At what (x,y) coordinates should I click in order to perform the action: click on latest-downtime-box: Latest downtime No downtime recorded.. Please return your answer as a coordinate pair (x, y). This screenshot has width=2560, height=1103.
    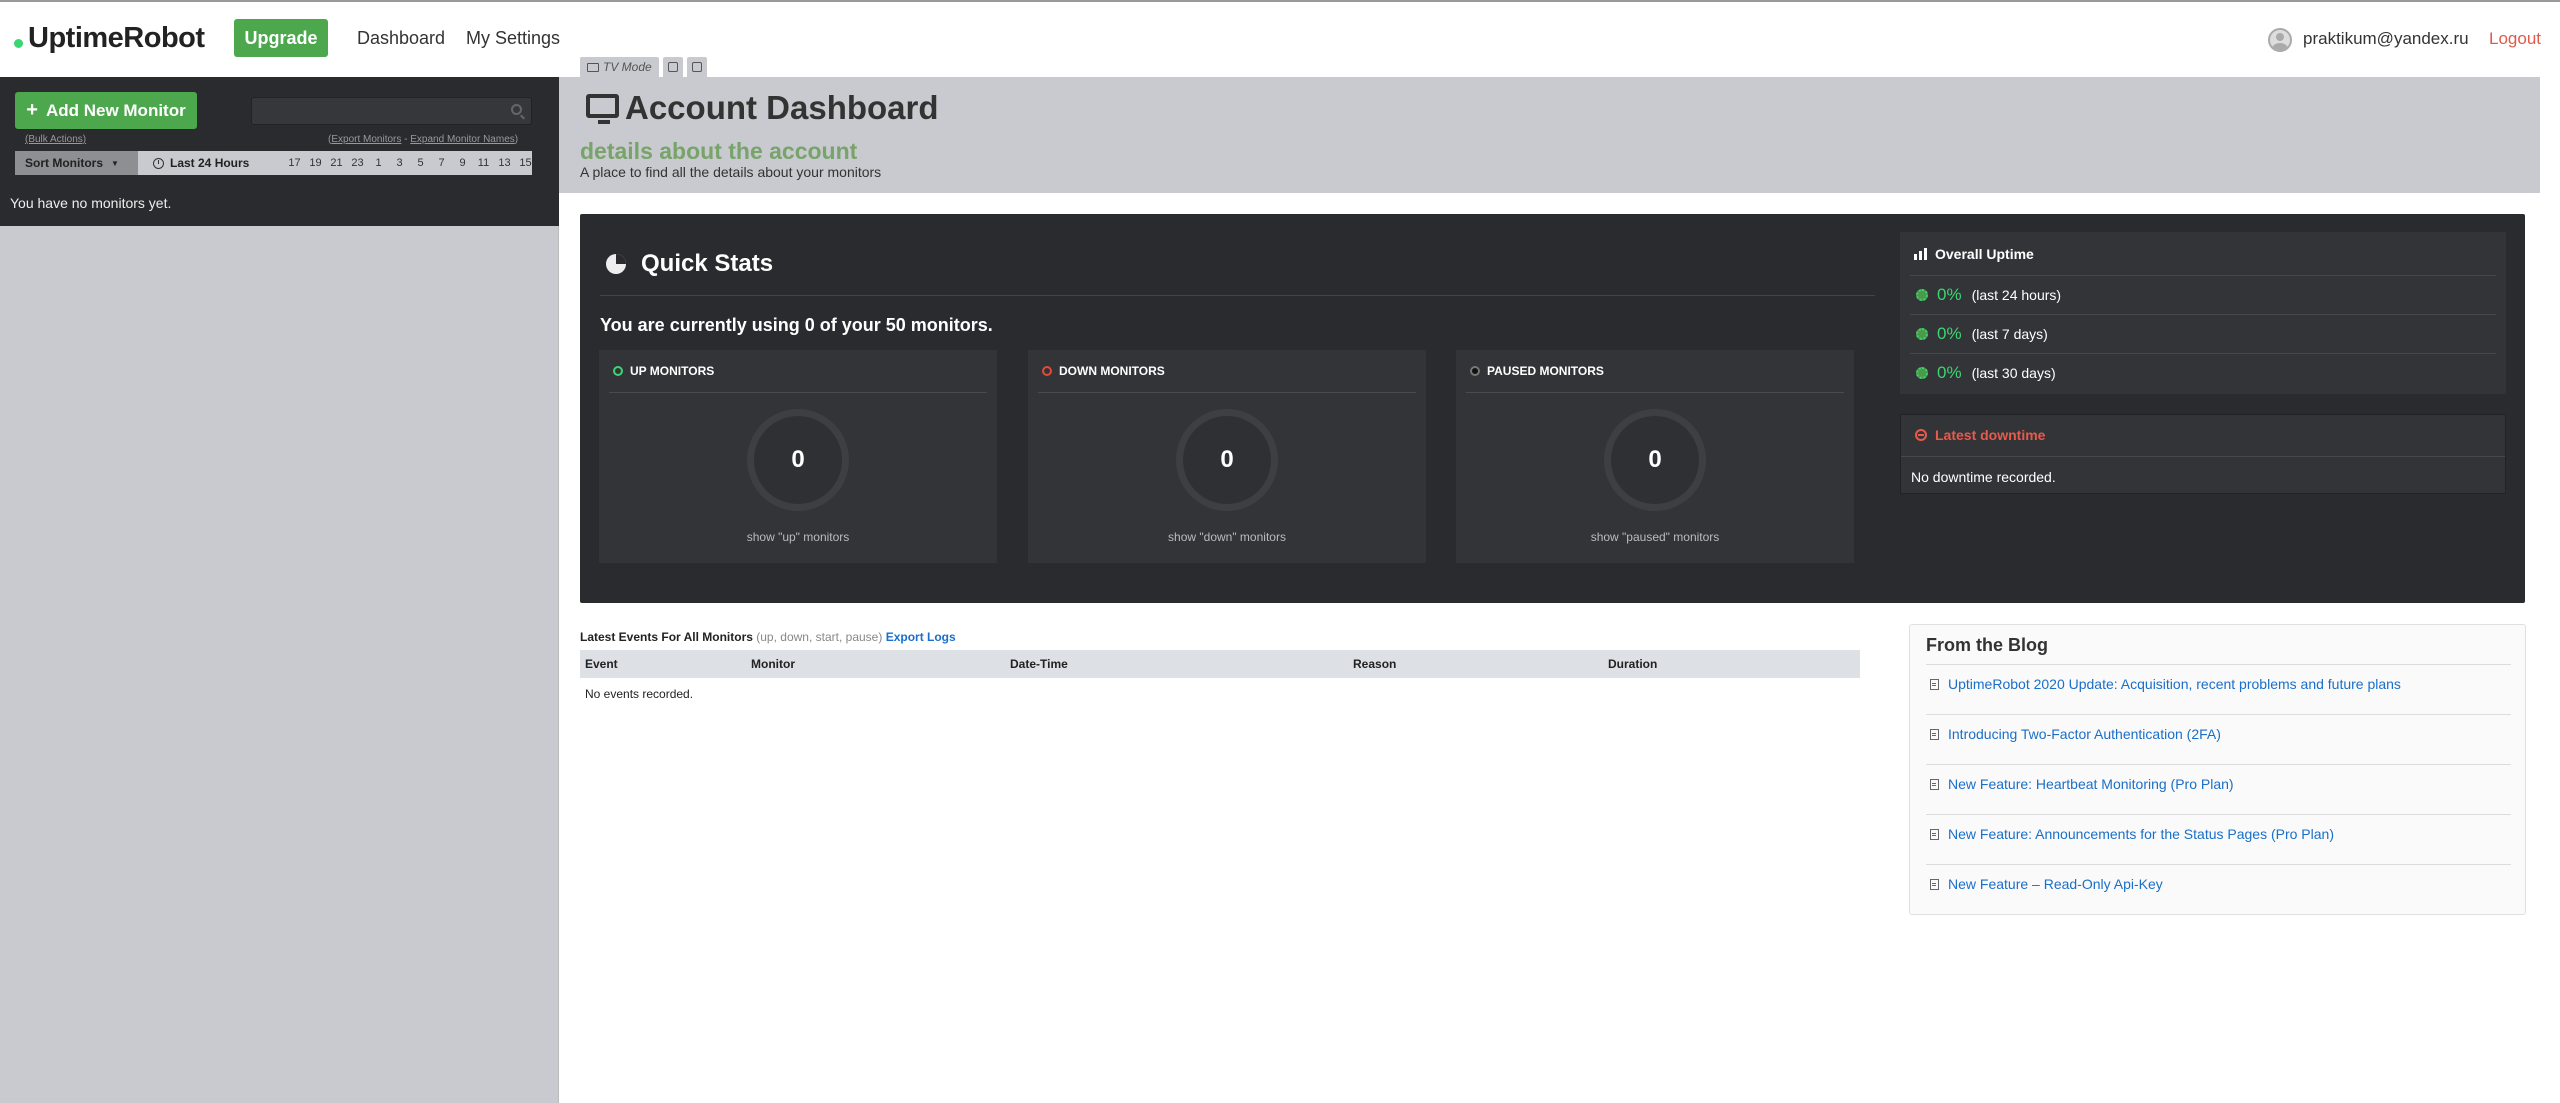
    Looking at the image, I should click on (2203, 454).